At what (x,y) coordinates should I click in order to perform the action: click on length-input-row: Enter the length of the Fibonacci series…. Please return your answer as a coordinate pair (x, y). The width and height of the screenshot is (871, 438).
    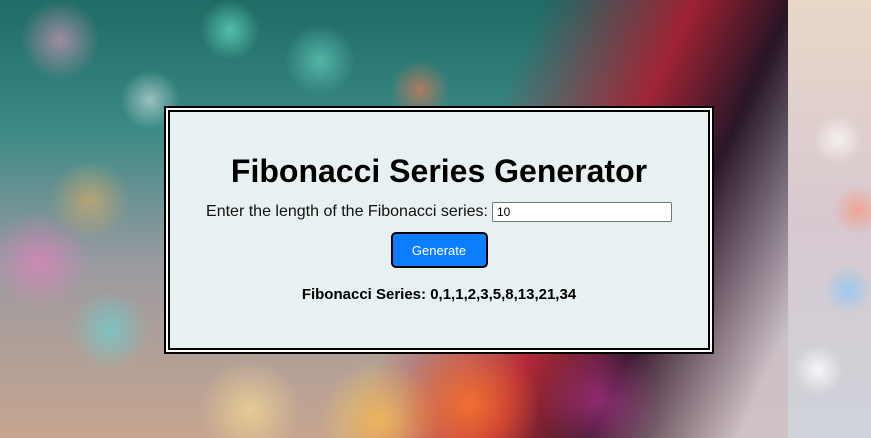
    Looking at the image, I should click on (439, 212).